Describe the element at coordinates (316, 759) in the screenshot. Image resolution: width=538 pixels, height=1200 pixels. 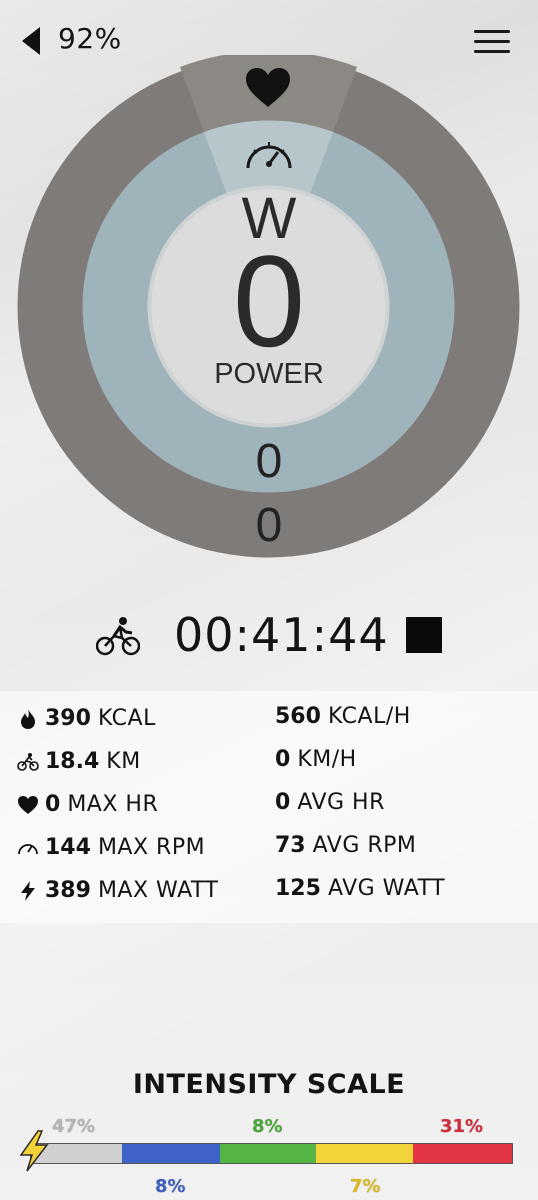
I see `stat-speed: 0 KM/H` at that location.